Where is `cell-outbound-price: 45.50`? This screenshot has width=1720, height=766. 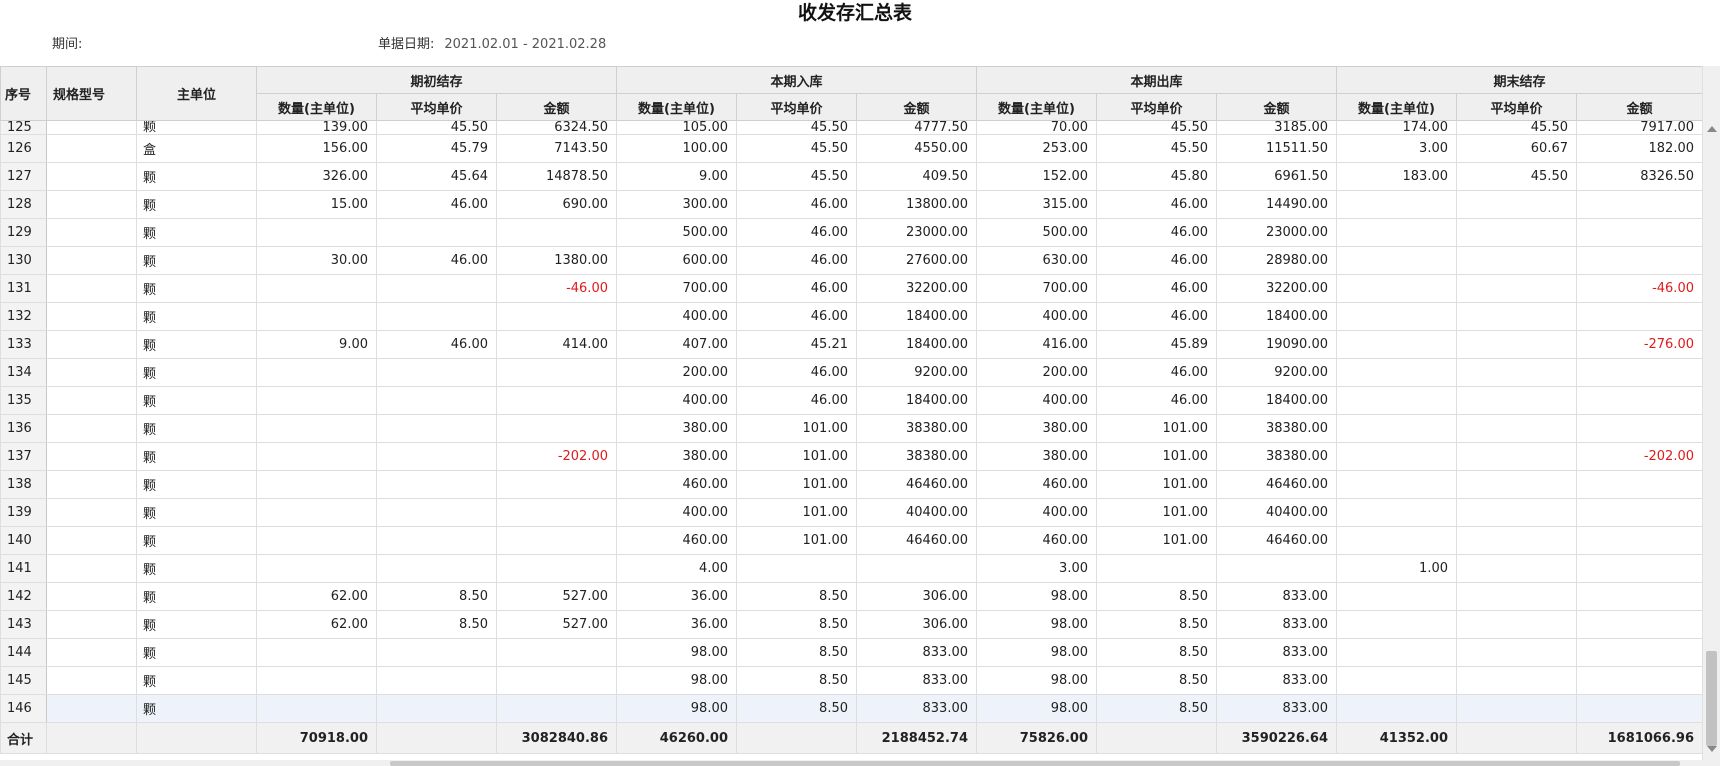
cell-outbound-price: 45.50 is located at coordinates (1156, 148).